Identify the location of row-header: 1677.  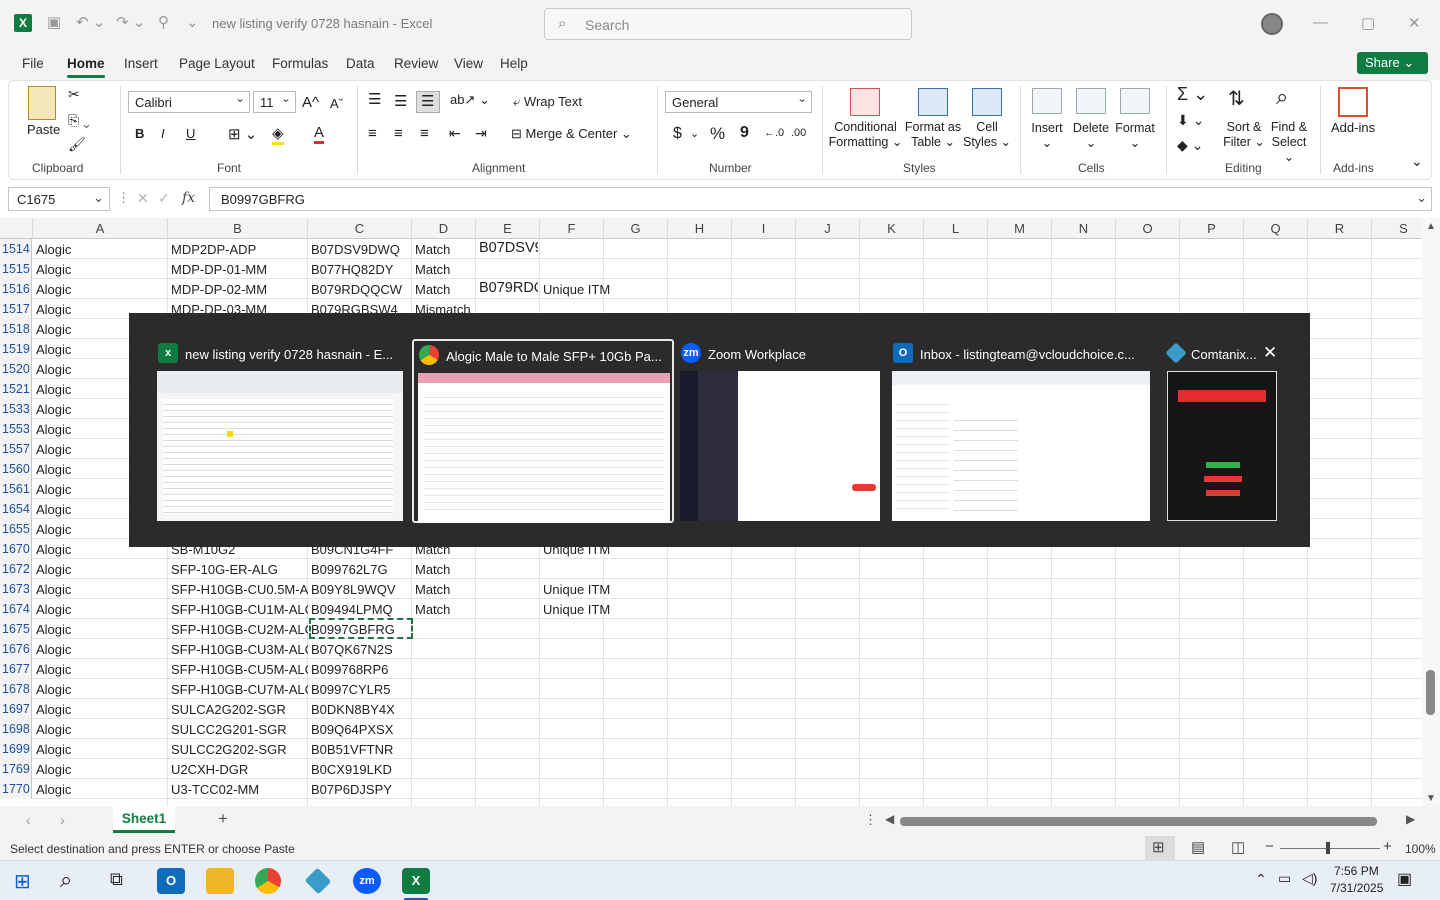
(16, 669).